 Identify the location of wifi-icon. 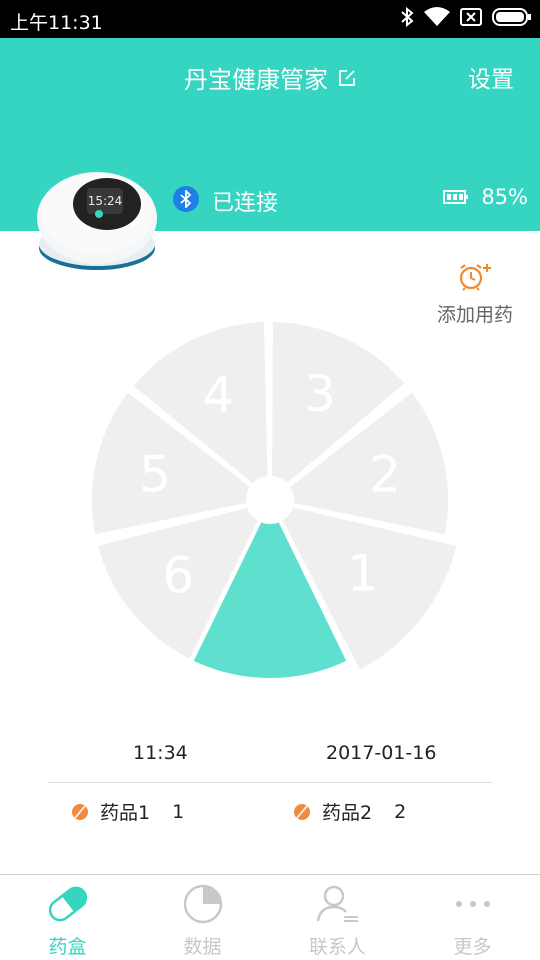
(437, 19).